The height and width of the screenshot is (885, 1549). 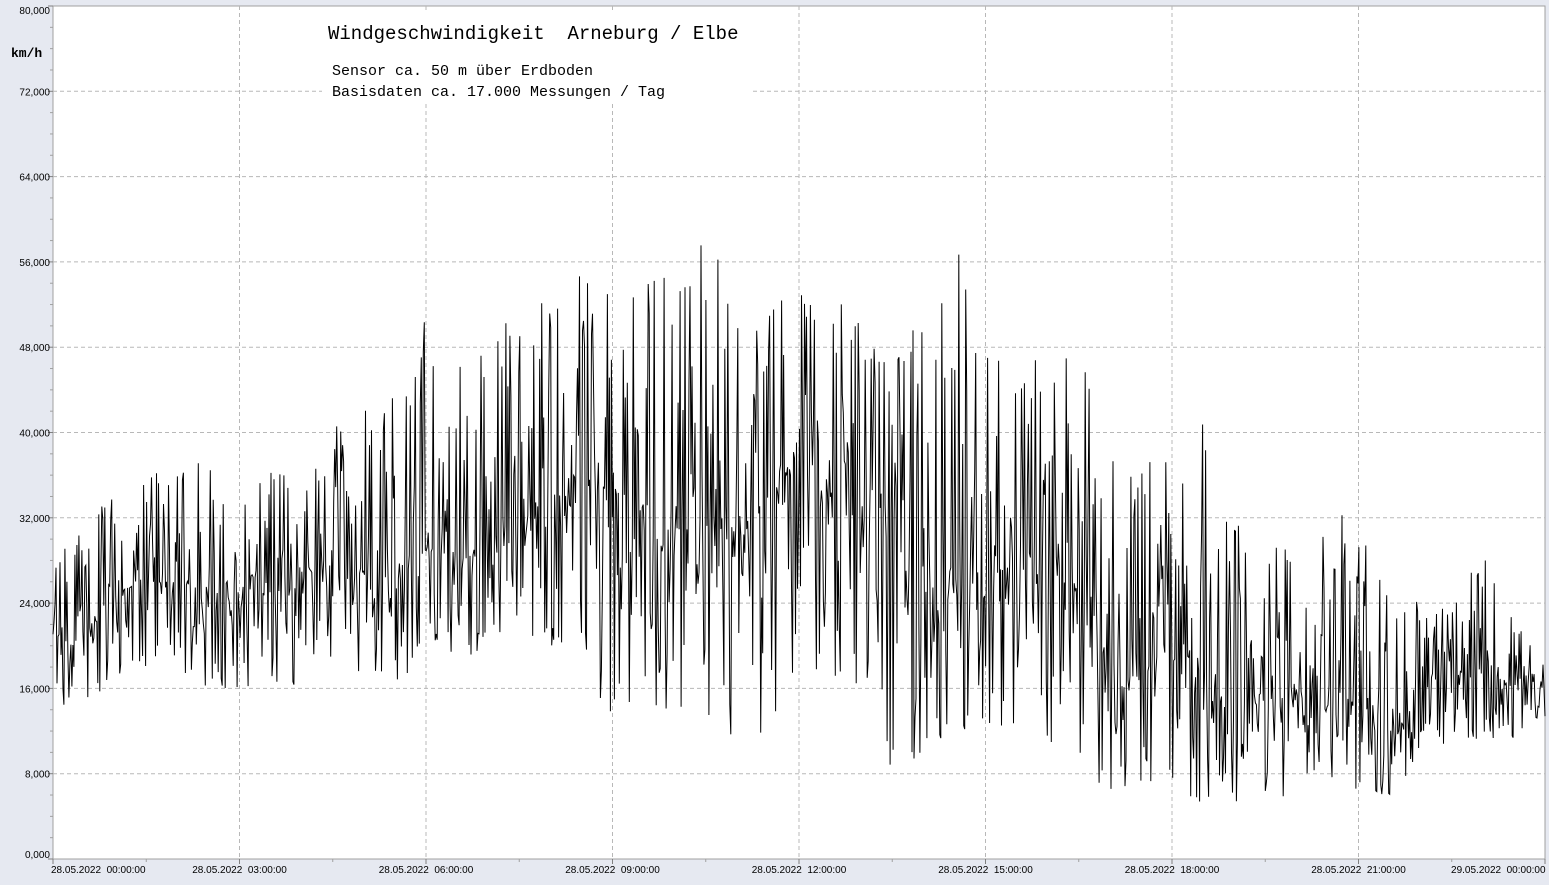 I want to click on chart-subtitle-2: Basisdaten ca. 17.000 Messungen / Tag, so click(x=498, y=92).